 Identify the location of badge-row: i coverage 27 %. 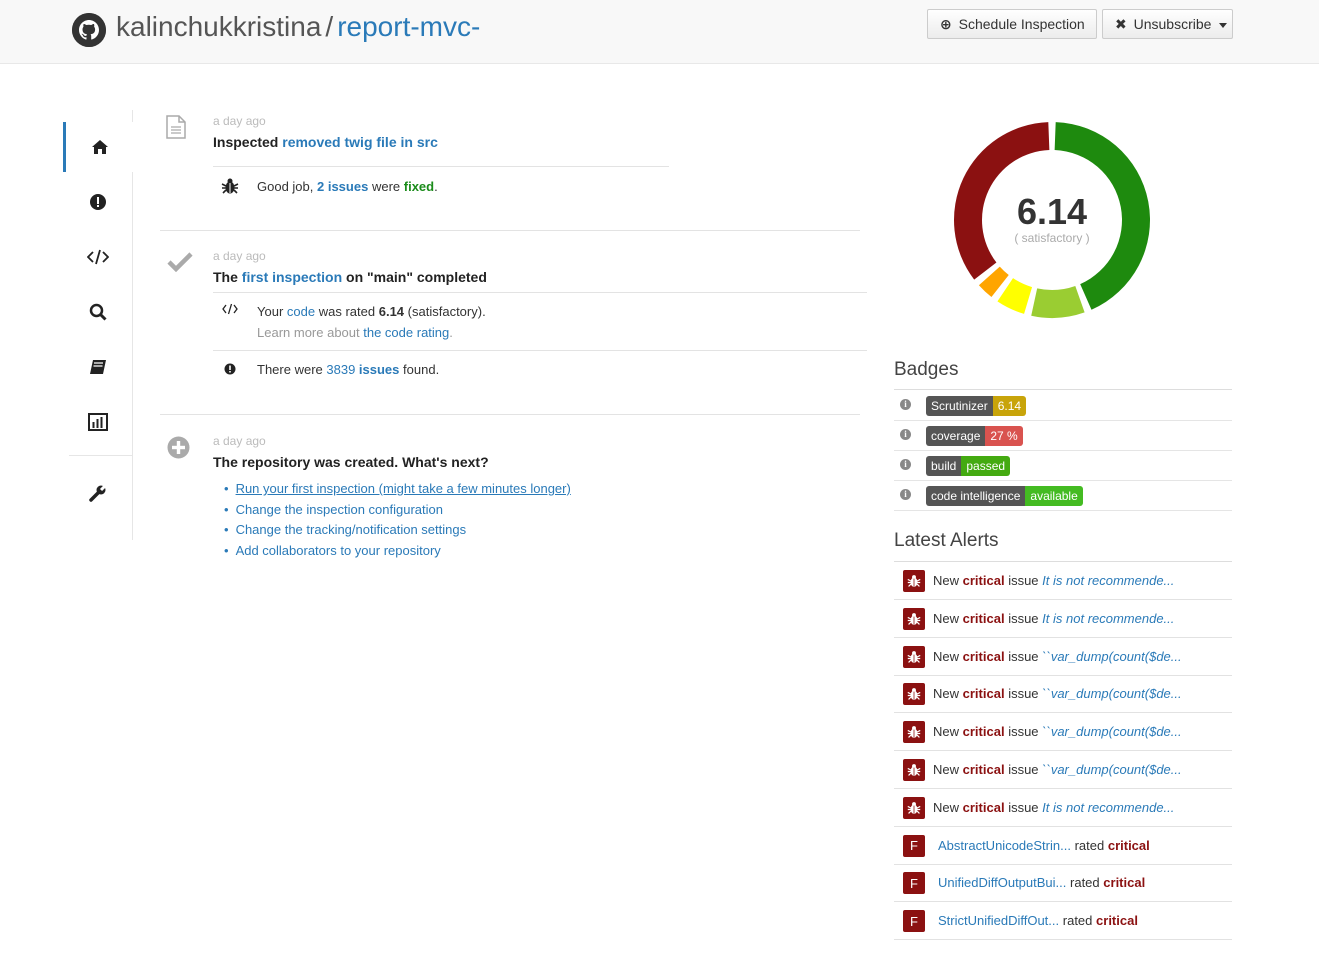
(1063, 436).